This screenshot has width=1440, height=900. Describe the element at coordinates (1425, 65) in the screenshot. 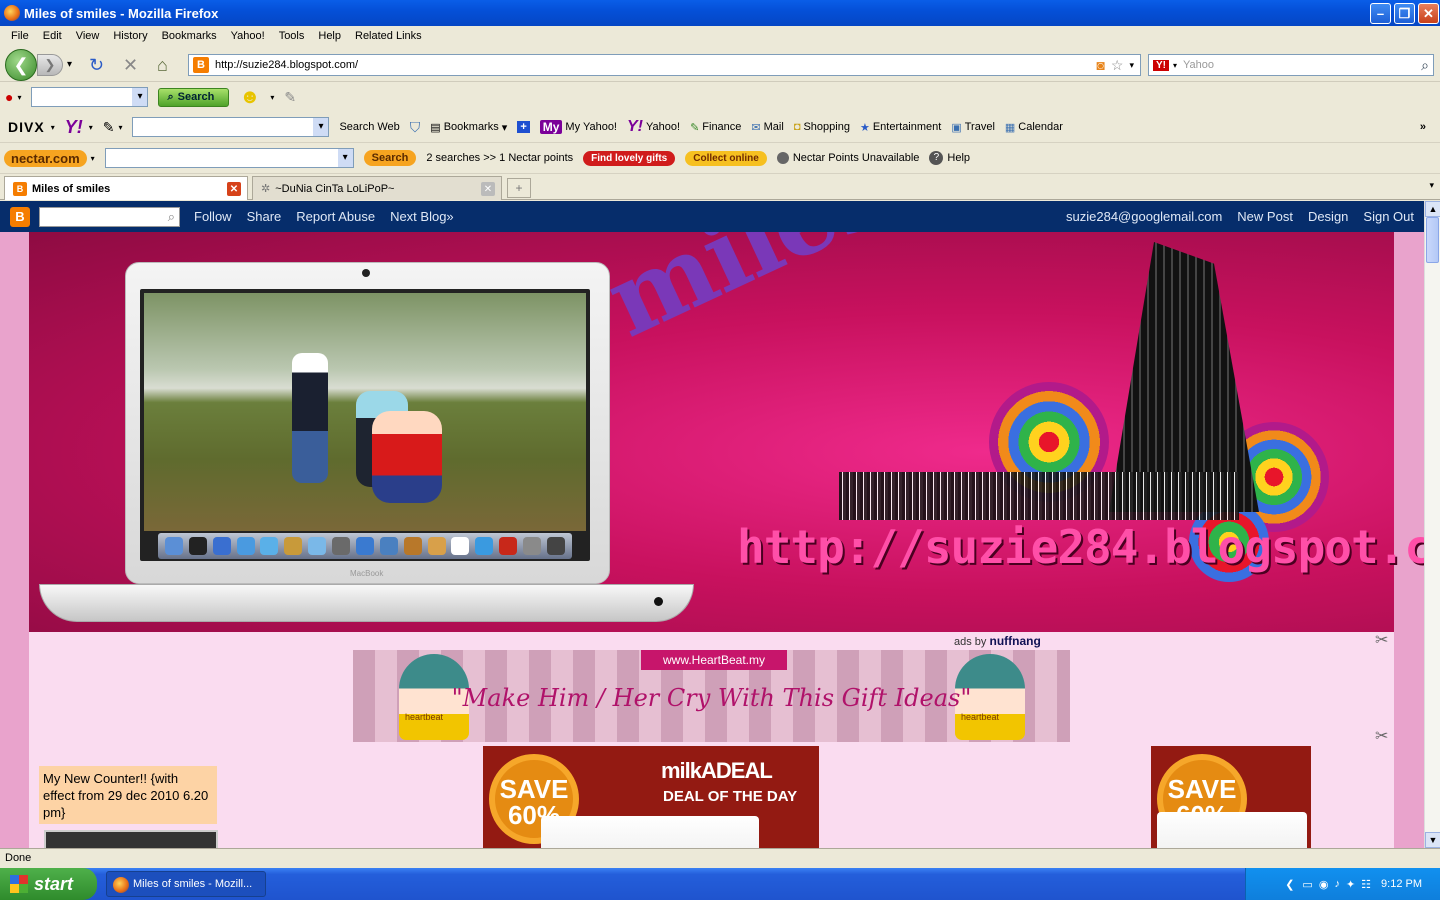

I see `search-icon: ⌕` at that location.